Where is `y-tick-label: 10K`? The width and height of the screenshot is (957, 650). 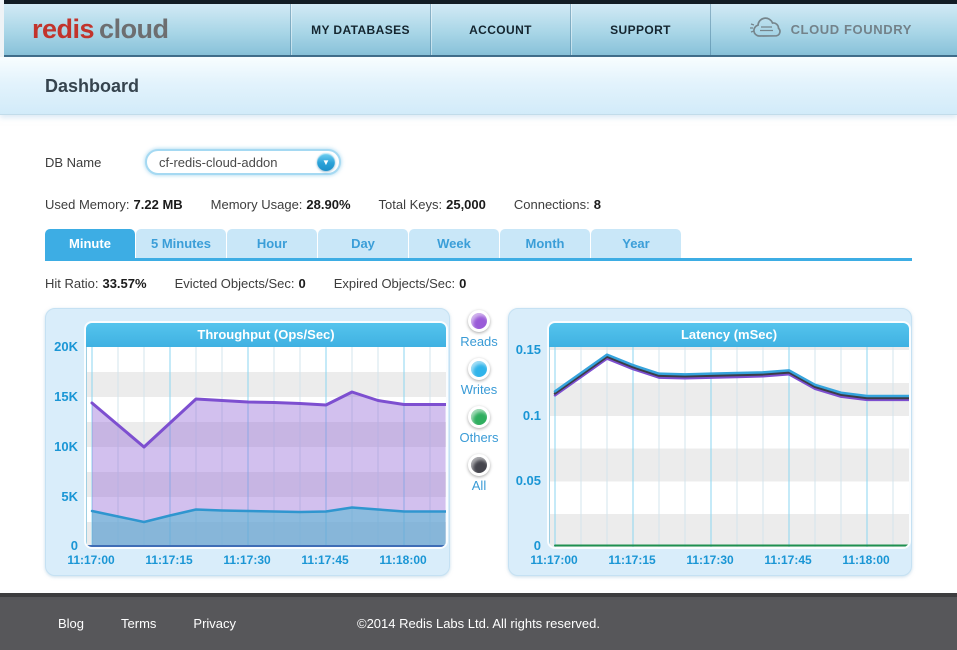
y-tick-label: 10K is located at coordinates (66, 446).